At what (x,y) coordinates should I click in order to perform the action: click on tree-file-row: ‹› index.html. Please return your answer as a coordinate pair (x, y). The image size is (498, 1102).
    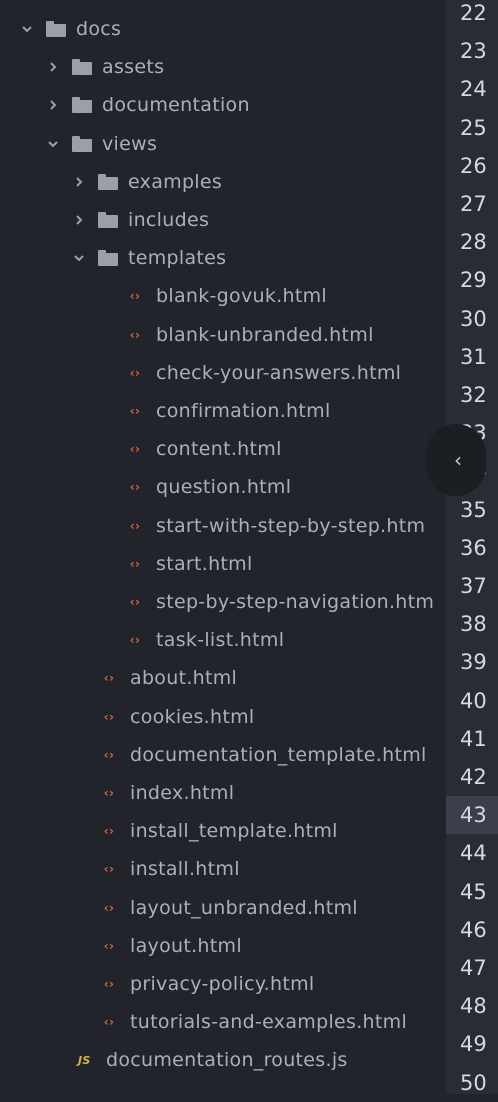
    Looking at the image, I should click on (223, 793).